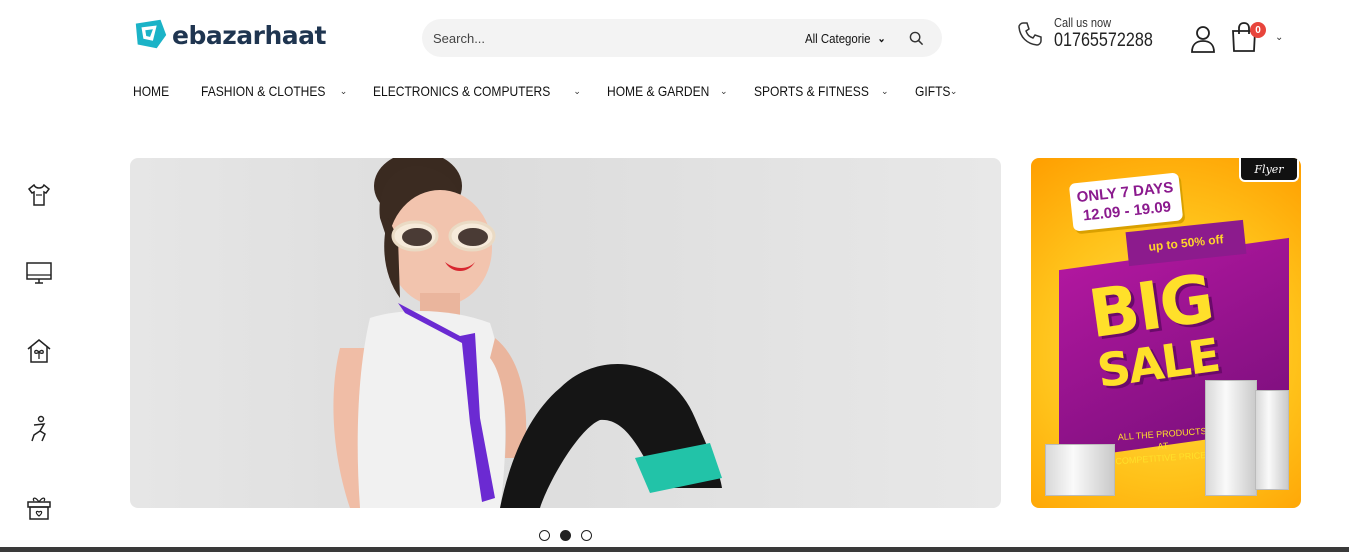 The width and height of the screenshot is (1349, 552). Describe the element at coordinates (658, 91) in the screenshot. I see `nav-label: HOME & GARDEN` at that location.